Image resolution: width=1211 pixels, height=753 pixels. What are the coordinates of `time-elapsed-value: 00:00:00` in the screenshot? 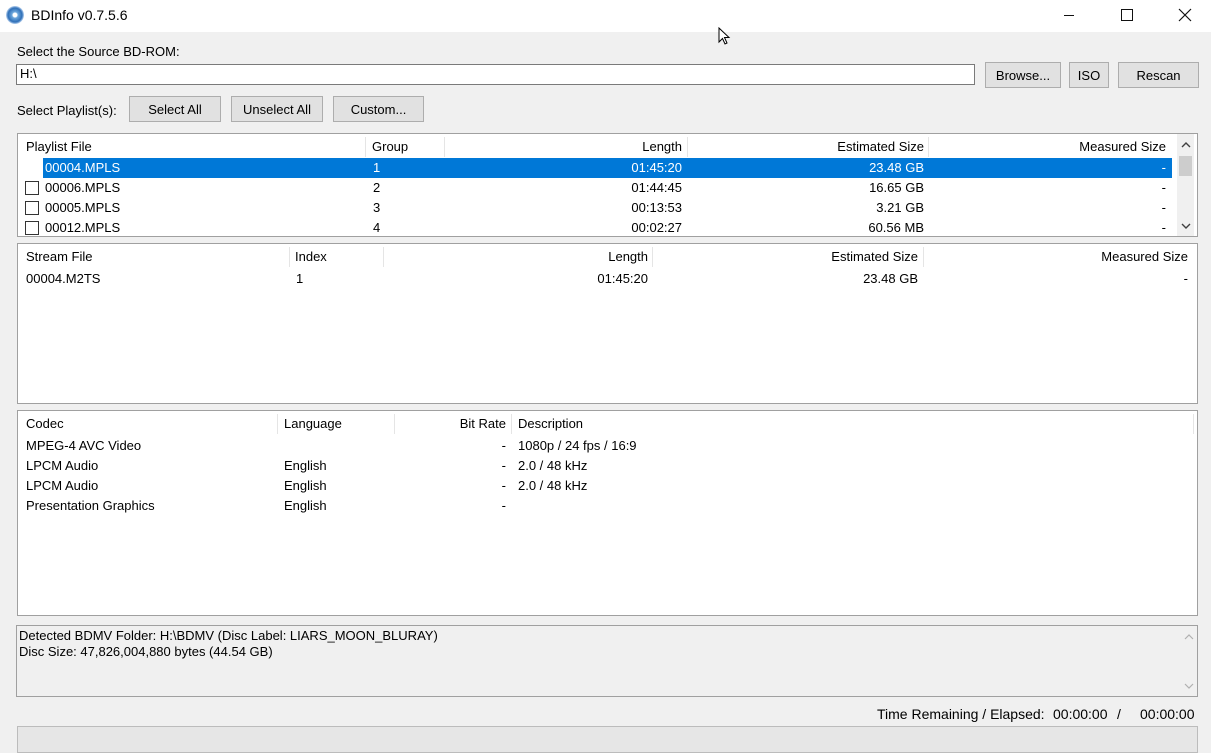 It's located at (1167, 714).